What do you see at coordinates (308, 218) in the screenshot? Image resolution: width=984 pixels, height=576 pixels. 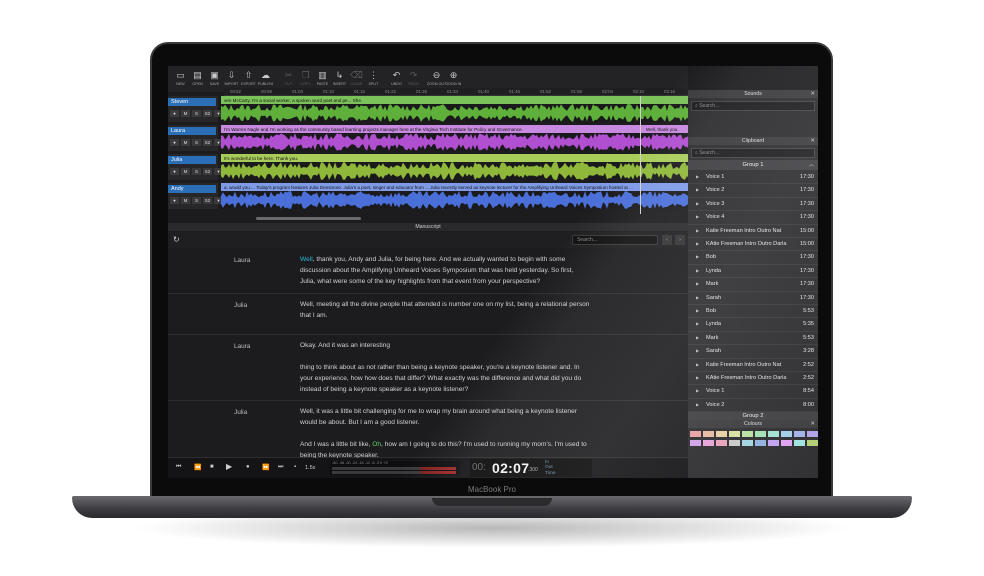 I see `timeline-scrollbar` at bounding box center [308, 218].